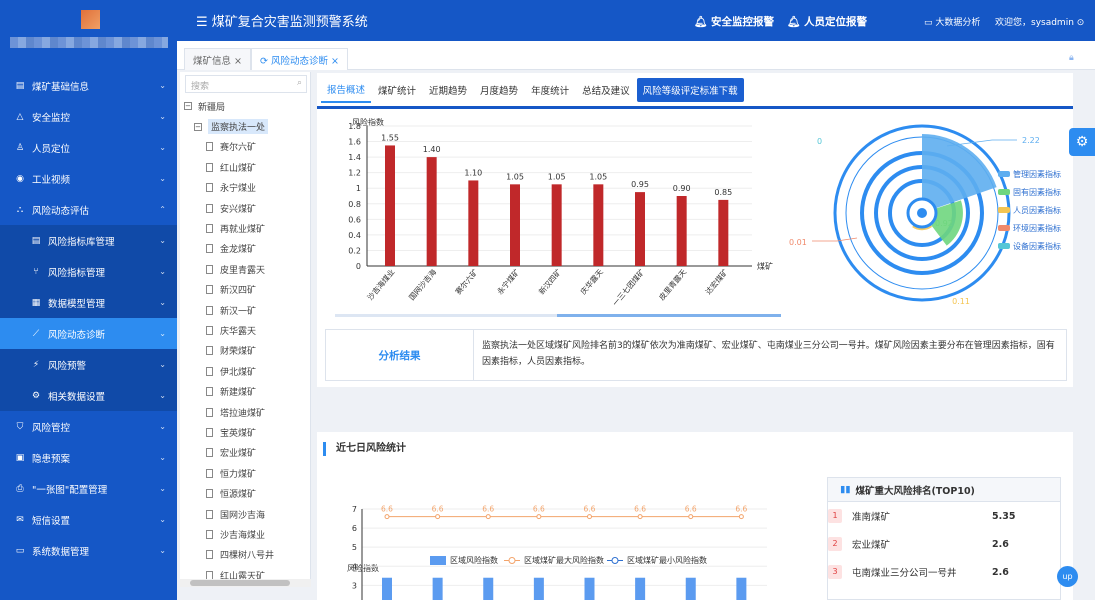 The height and width of the screenshot is (600, 1095). Describe the element at coordinates (20, 178) in the screenshot. I see `menu-icon: ◉` at that location.